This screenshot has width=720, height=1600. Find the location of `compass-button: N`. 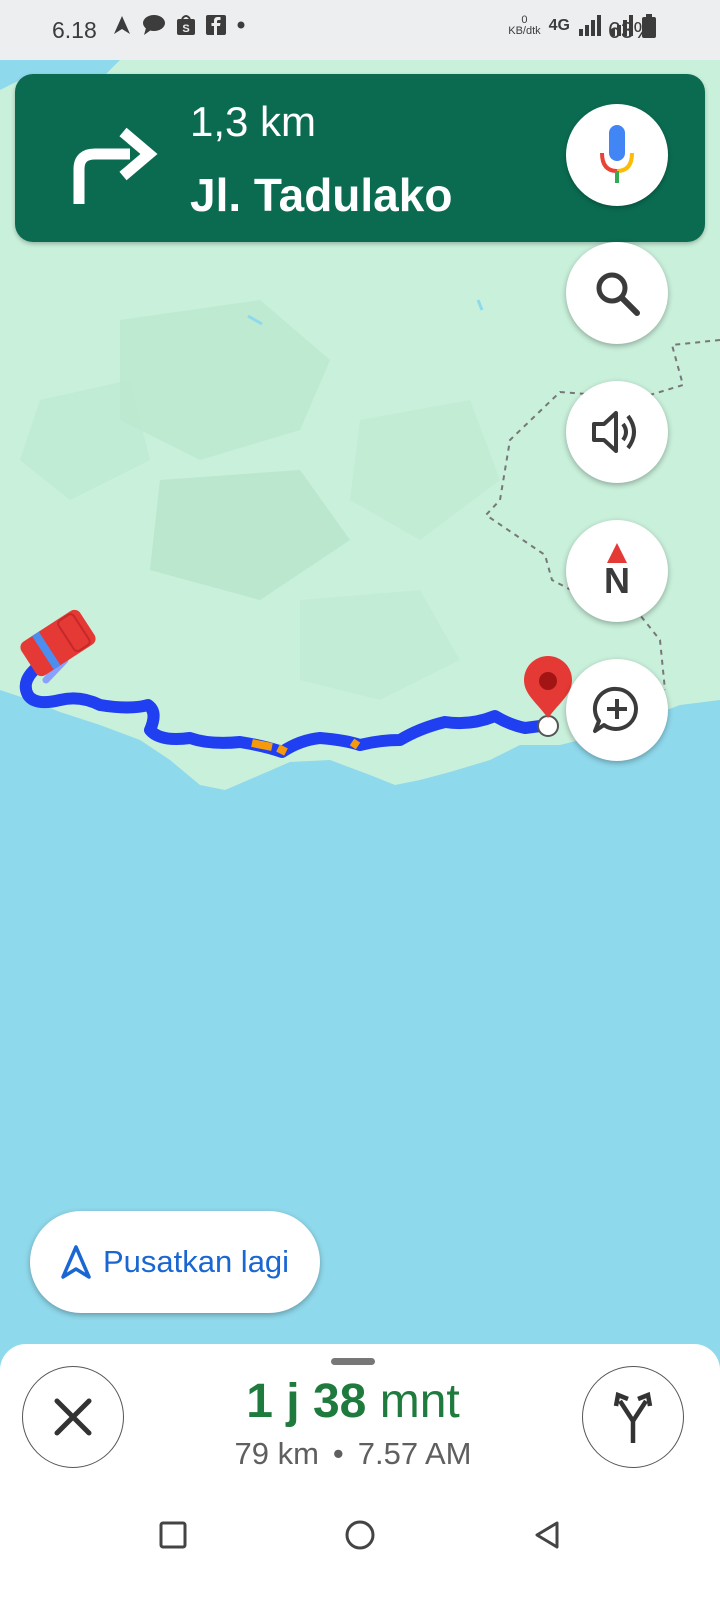

compass-button: N is located at coordinates (617, 571).